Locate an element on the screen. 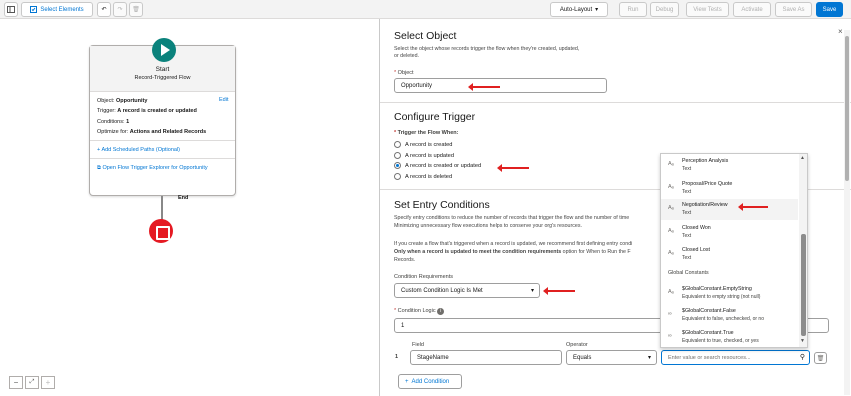  chevron-down-icon: ▾ is located at coordinates (597, 10).